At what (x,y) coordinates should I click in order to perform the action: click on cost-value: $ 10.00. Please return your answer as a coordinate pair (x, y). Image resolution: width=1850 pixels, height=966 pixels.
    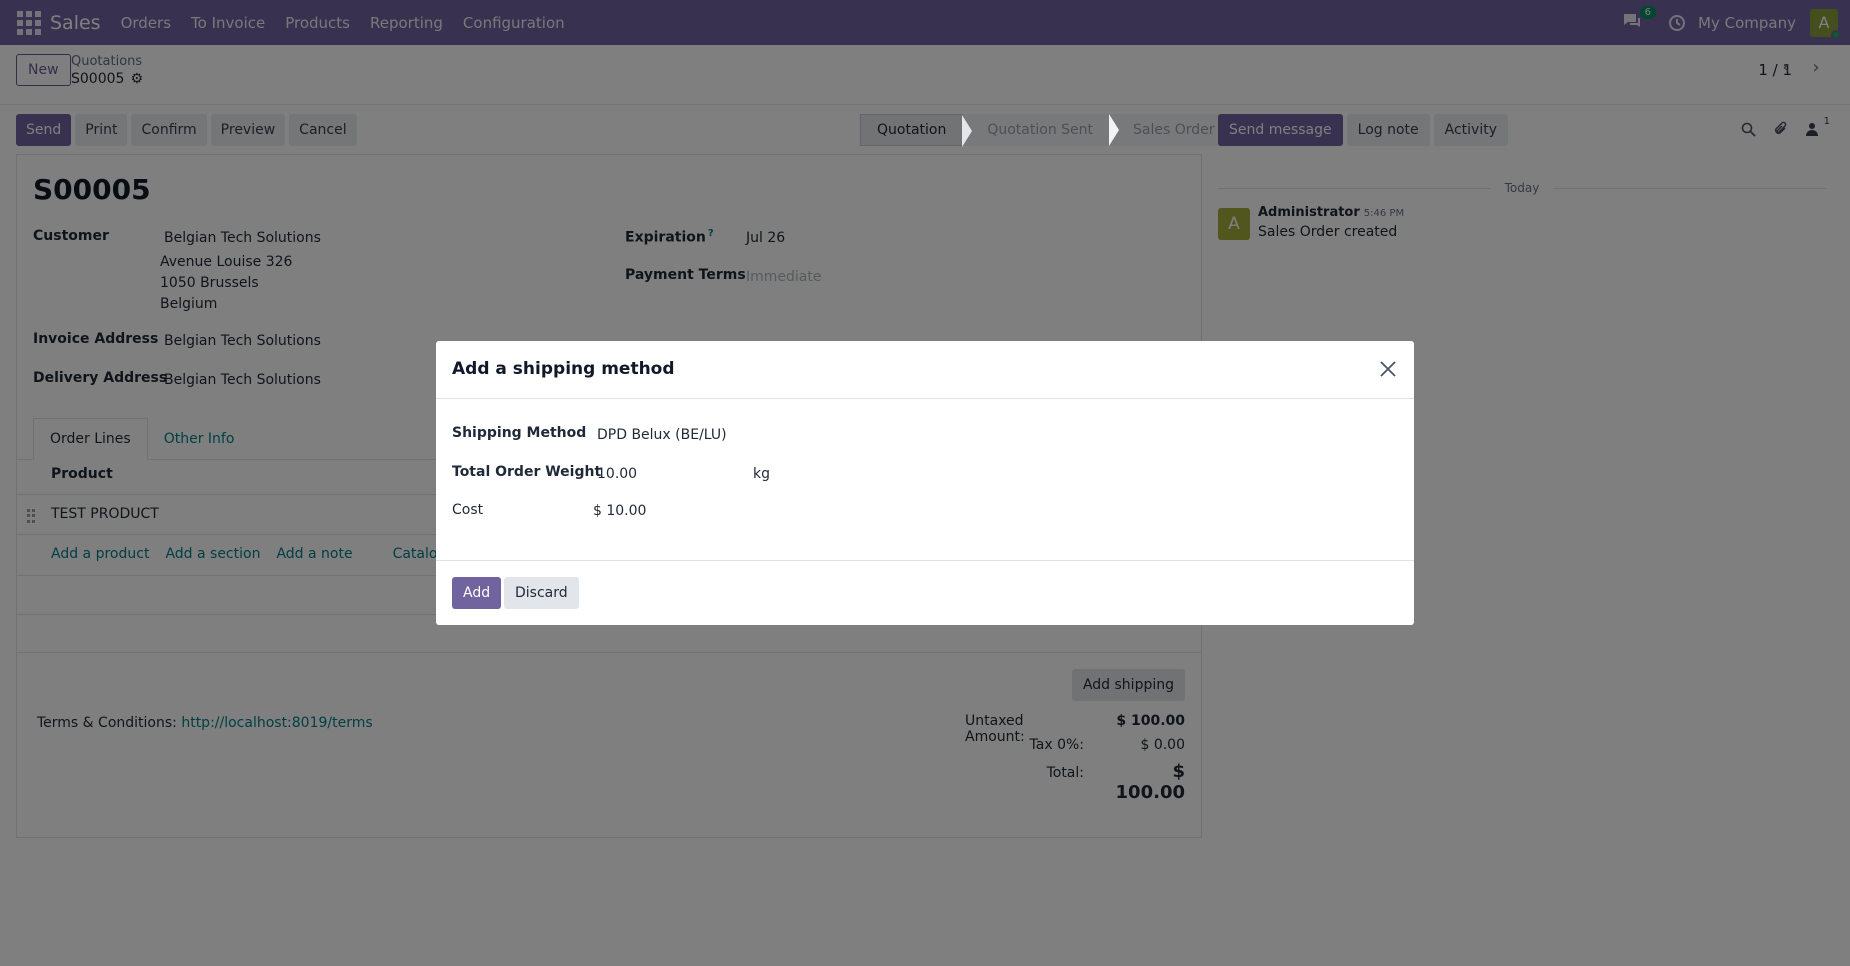
    Looking at the image, I should click on (620, 511).